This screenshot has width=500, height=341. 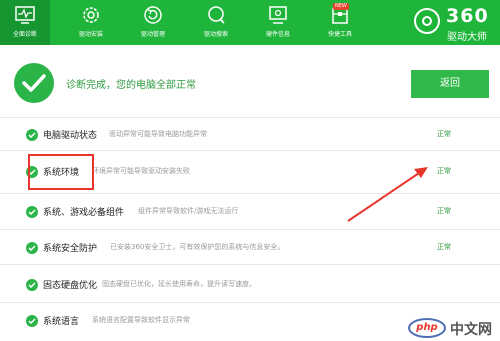 I want to click on tab-full-diagnosis: 全面诊断, so click(x=25, y=22).